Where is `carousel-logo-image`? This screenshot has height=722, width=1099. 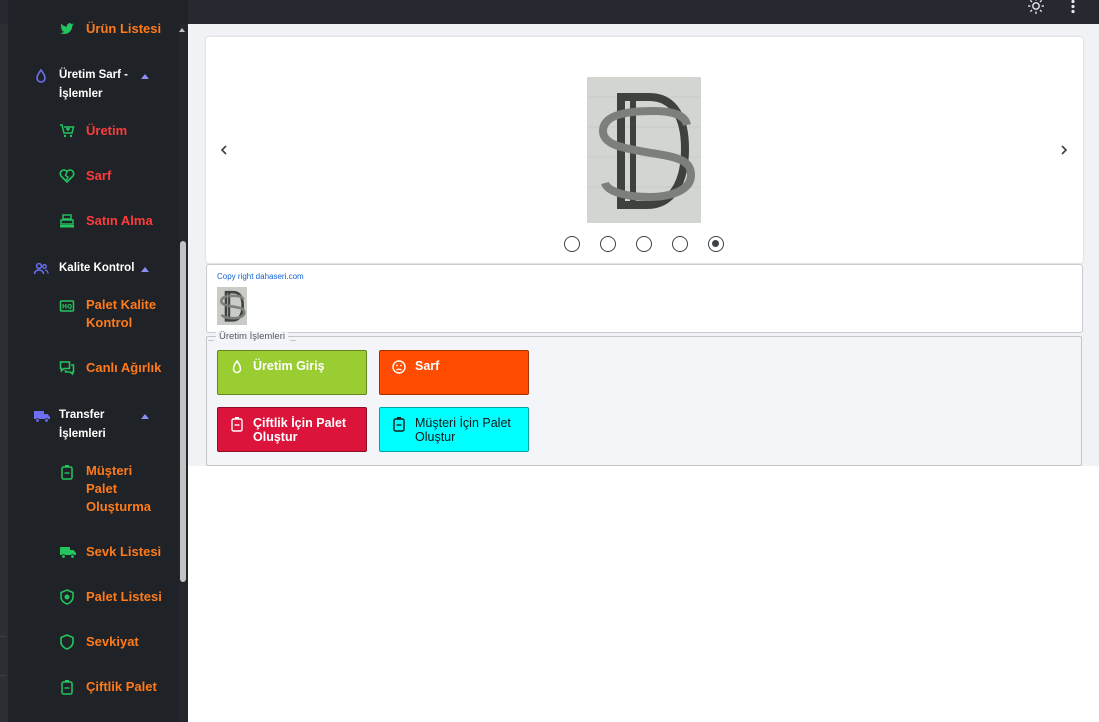 carousel-logo-image is located at coordinates (644, 150).